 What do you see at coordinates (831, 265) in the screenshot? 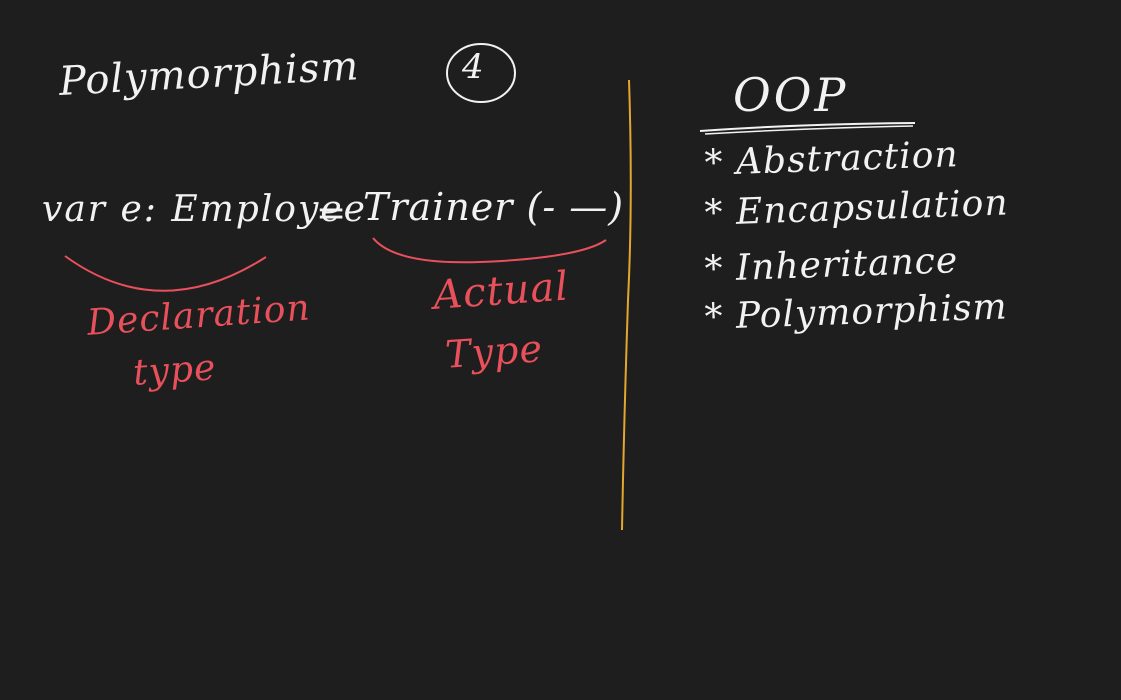
I see `oop-item-inheritance: * Inheritance` at bounding box center [831, 265].